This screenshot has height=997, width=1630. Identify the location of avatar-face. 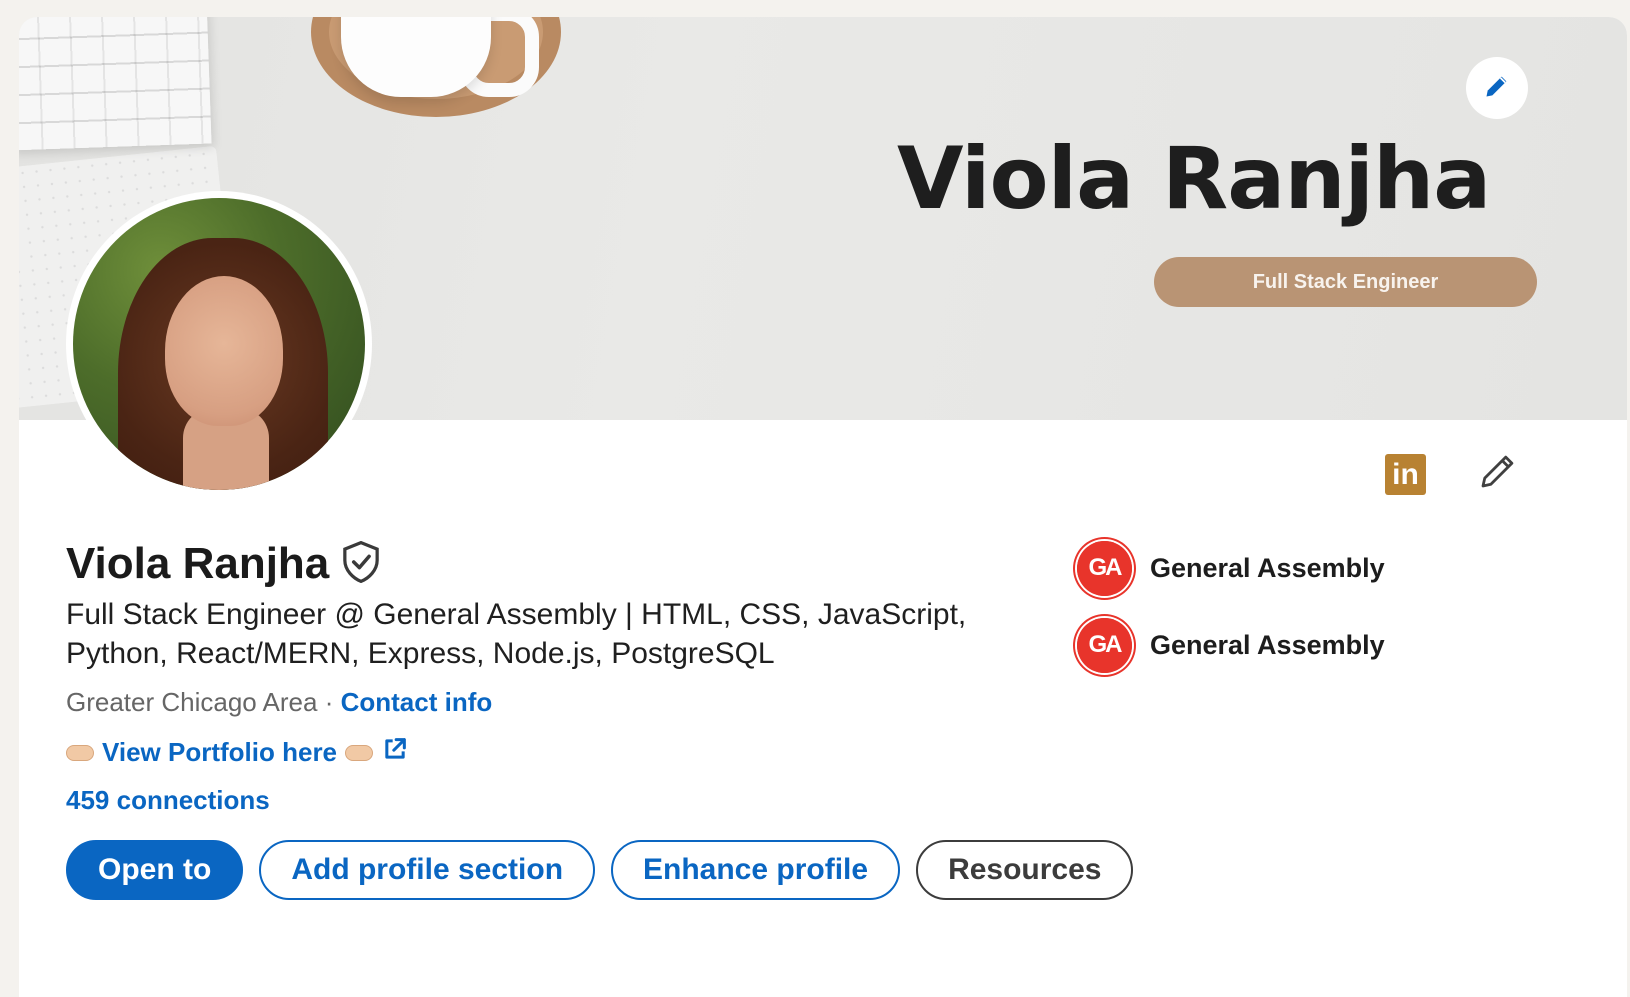
(224, 351).